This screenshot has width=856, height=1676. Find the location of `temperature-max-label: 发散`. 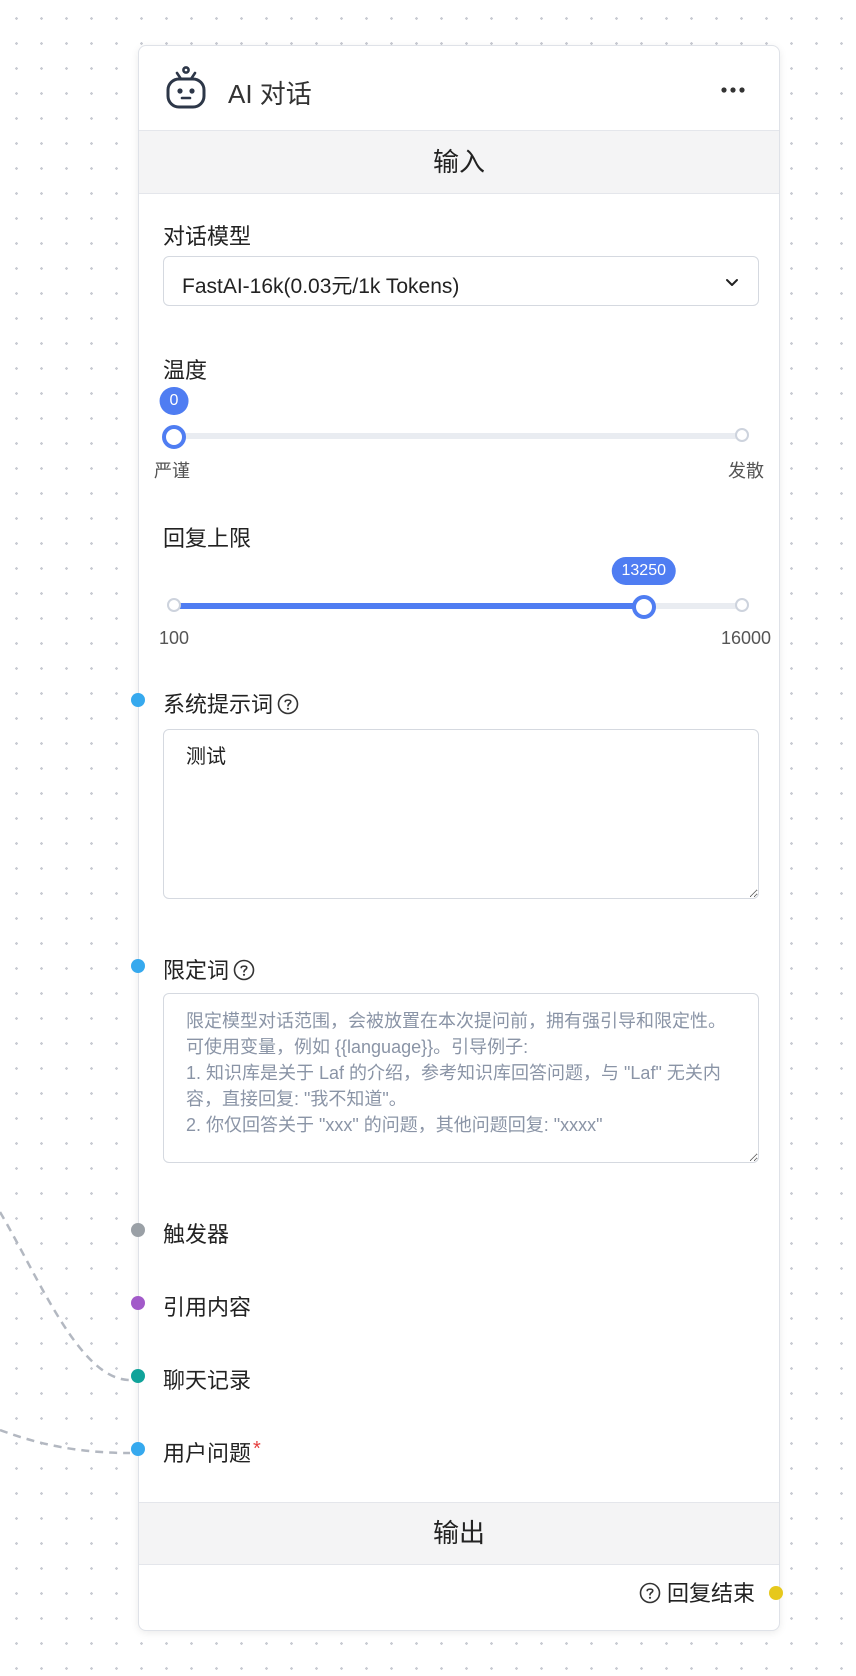

temperature-max-label: 发散 is located at coordinates (746, 471).